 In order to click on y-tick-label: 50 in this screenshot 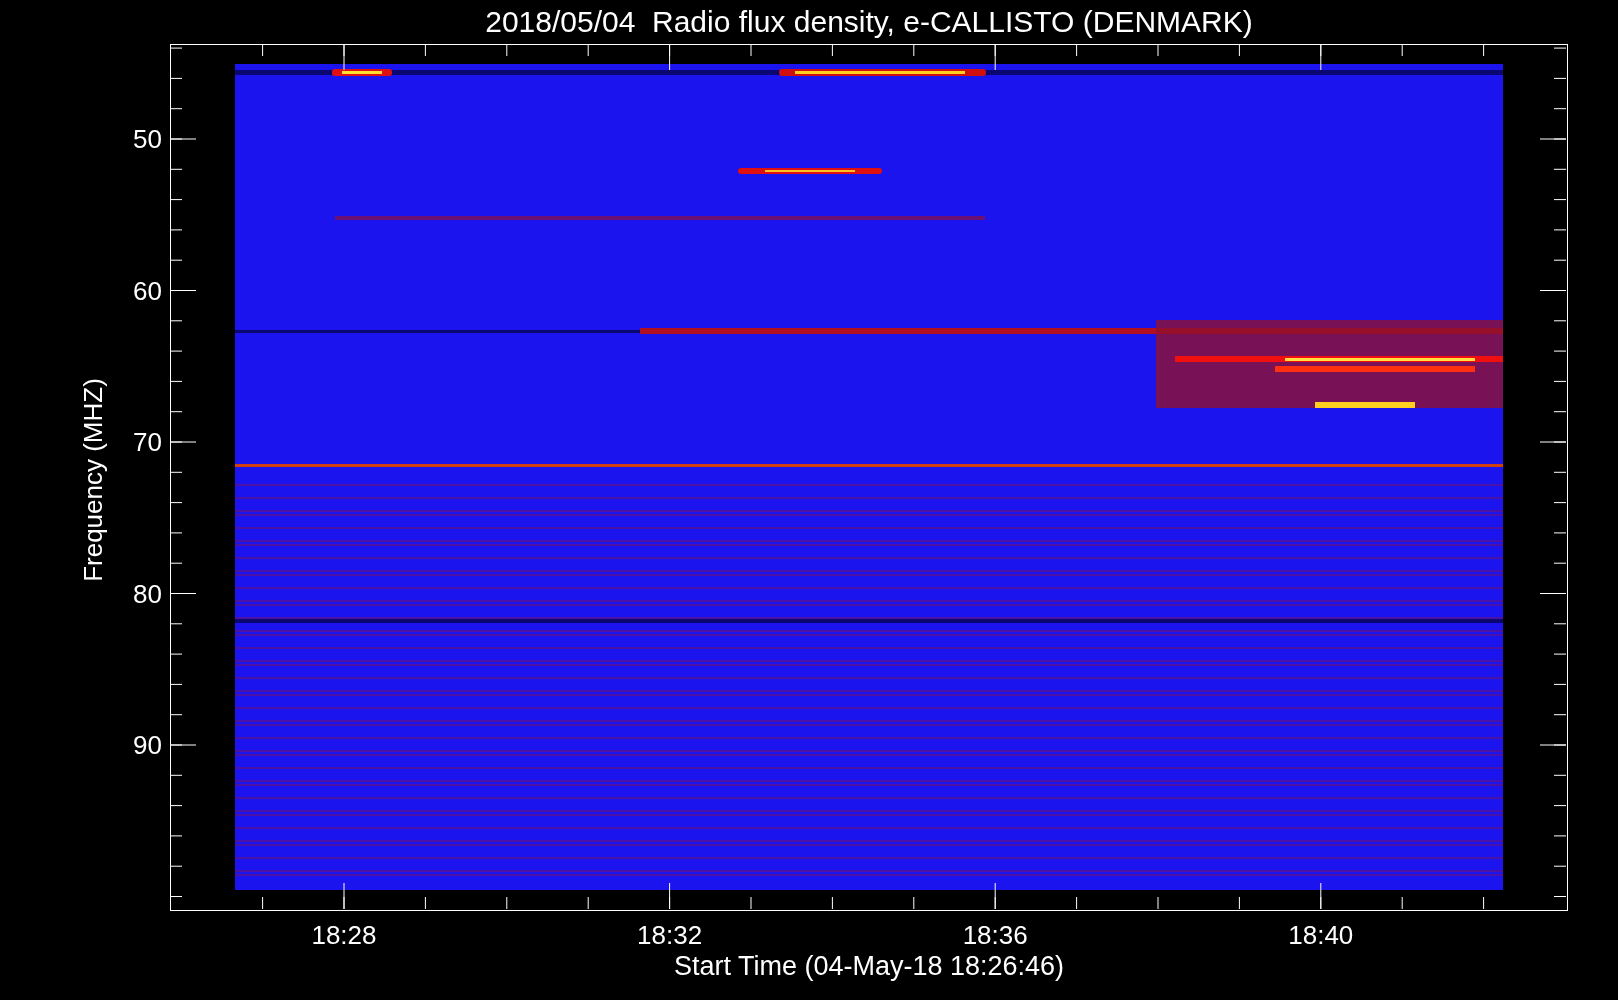, I will do `click(147, 139)`.